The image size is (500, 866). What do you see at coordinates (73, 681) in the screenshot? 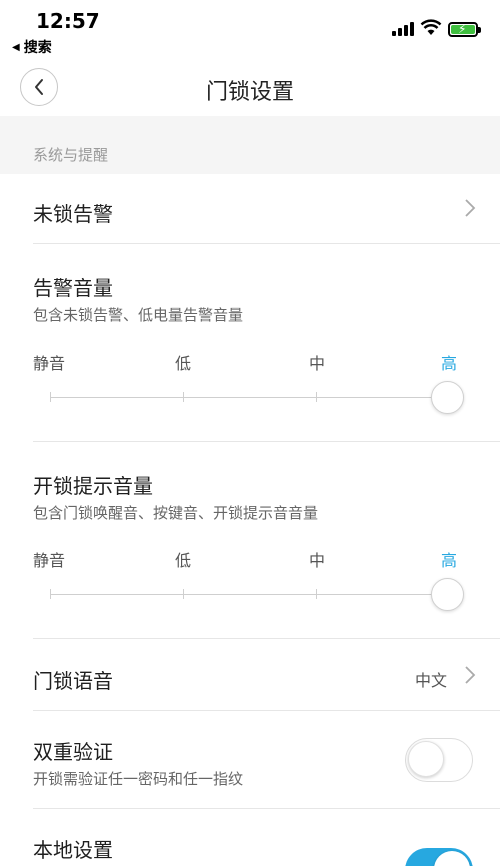
I see `lock-voice-label: 门锁语音` at bounding box center [73, 681].